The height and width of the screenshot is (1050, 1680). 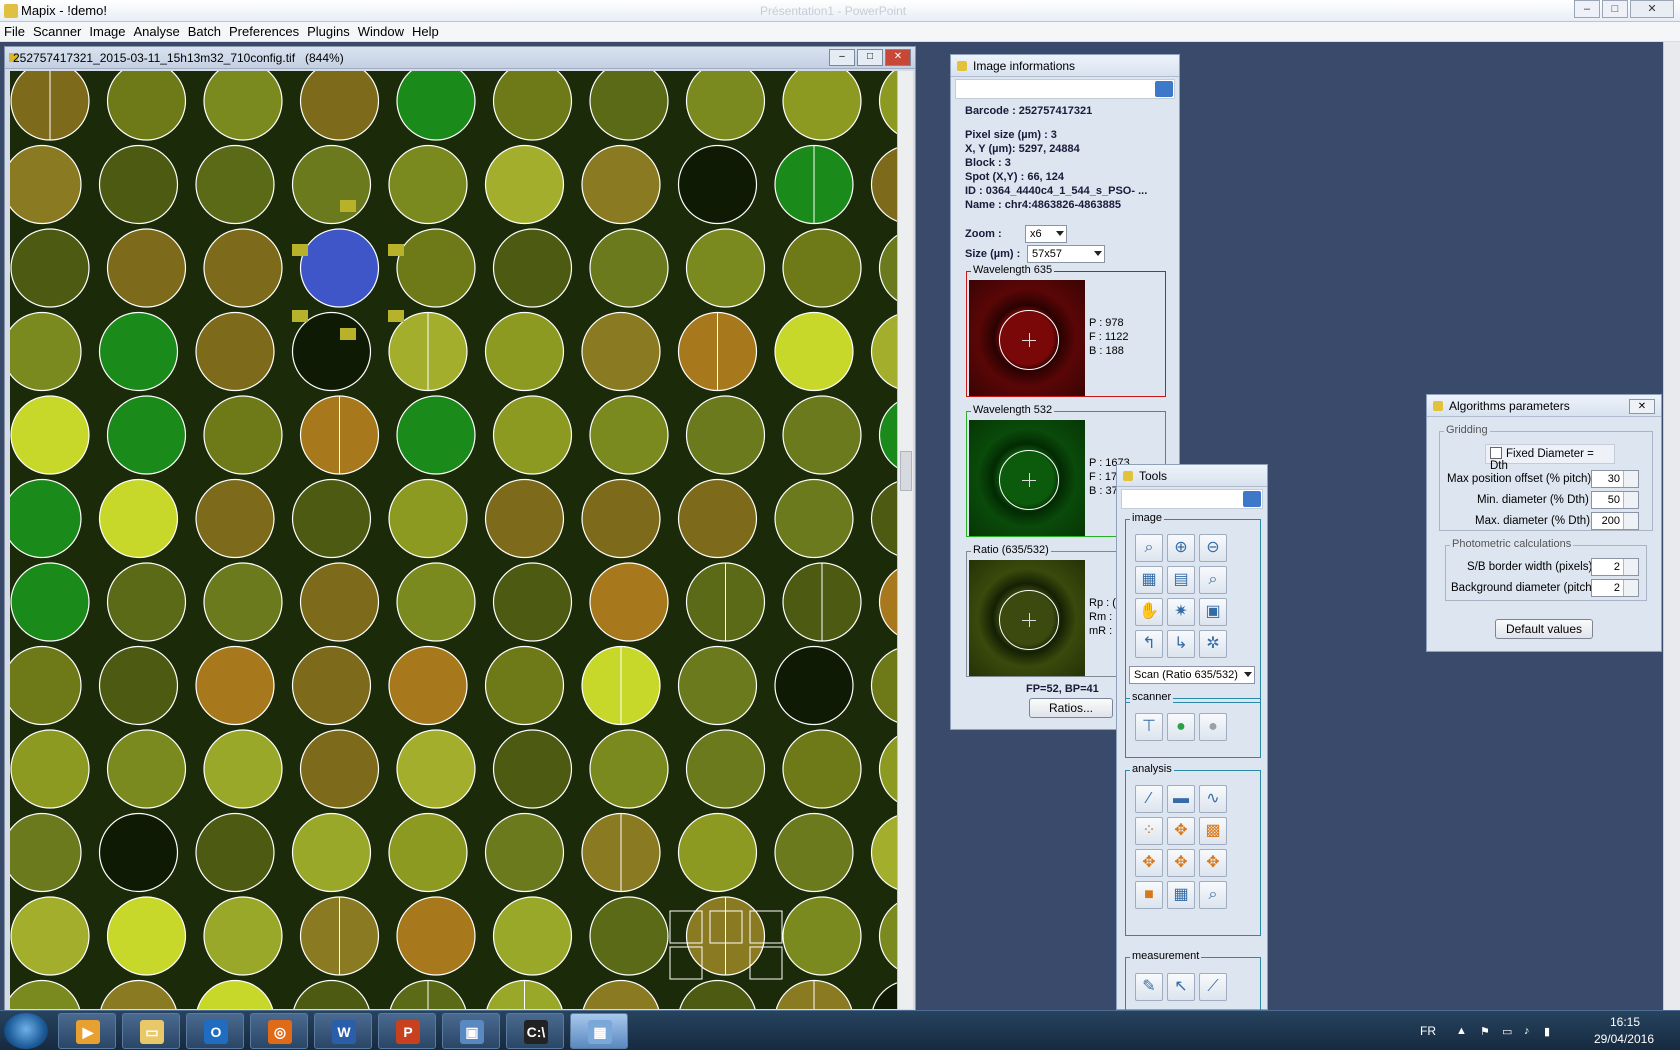 I want to click on scrollbar-thumb, so click(x=906, y=471).